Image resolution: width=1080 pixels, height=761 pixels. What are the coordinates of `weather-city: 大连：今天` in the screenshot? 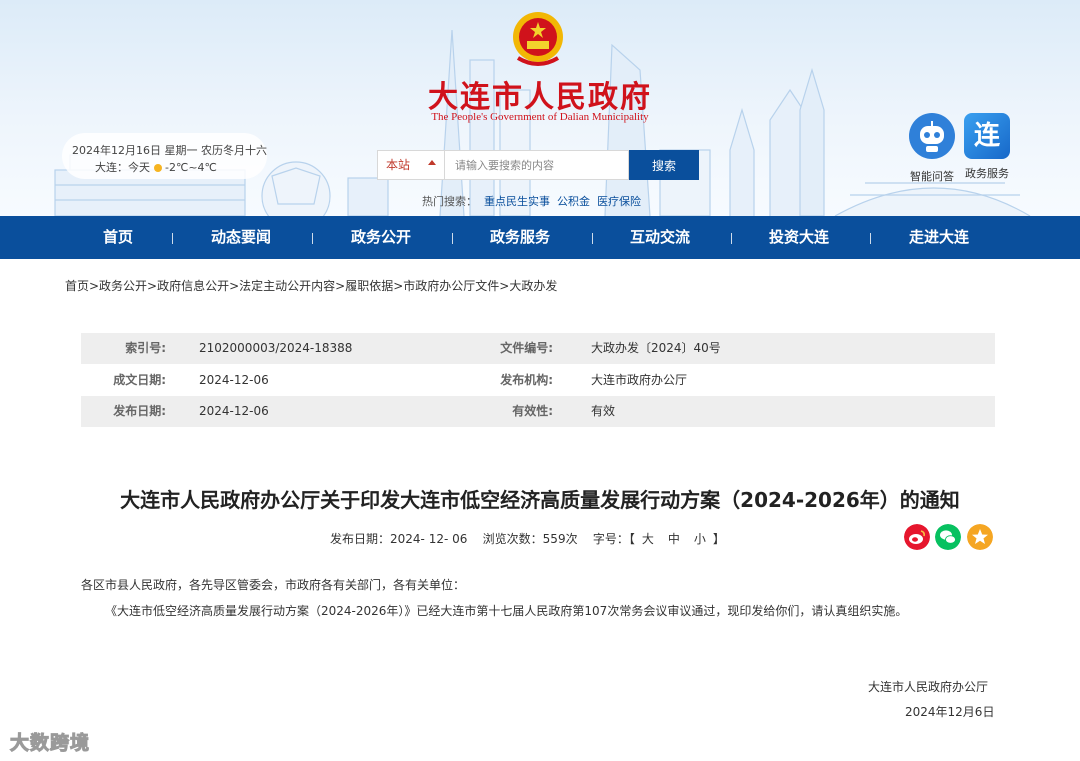 It's located at (122, 167).